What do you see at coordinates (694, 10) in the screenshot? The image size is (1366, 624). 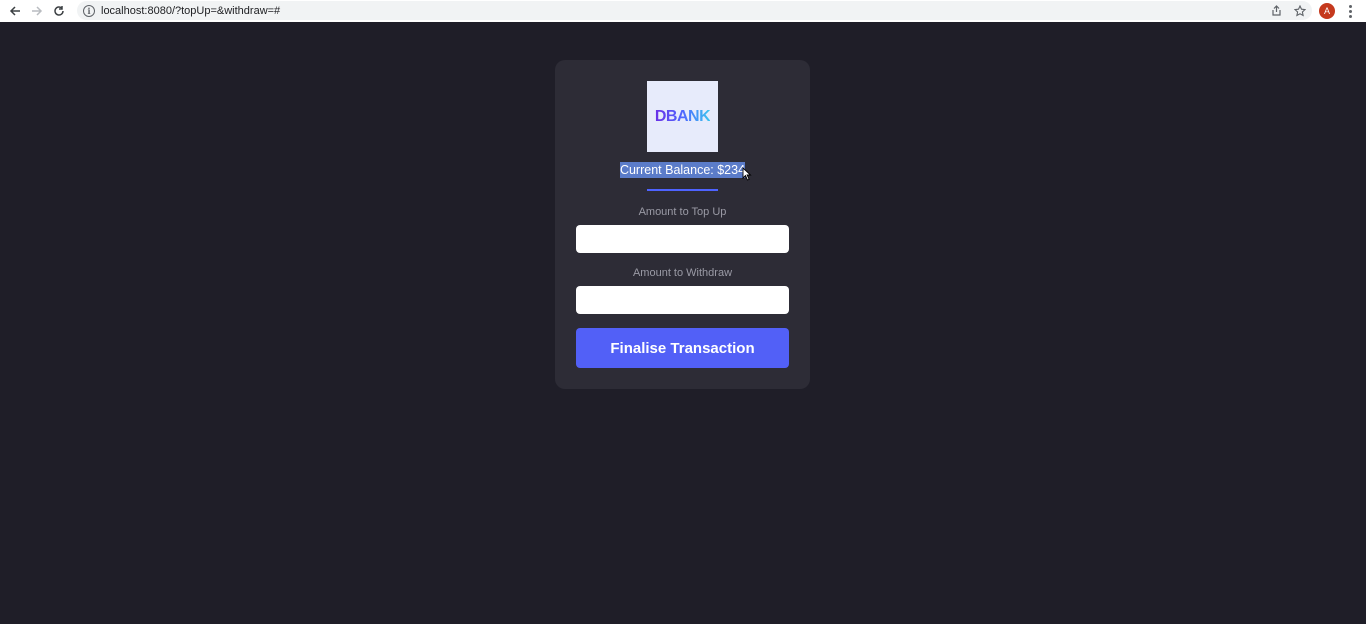 I see `address-bar: i localhost:8080/?topUp=&withdraw=#` at bounding box center [694, 10].